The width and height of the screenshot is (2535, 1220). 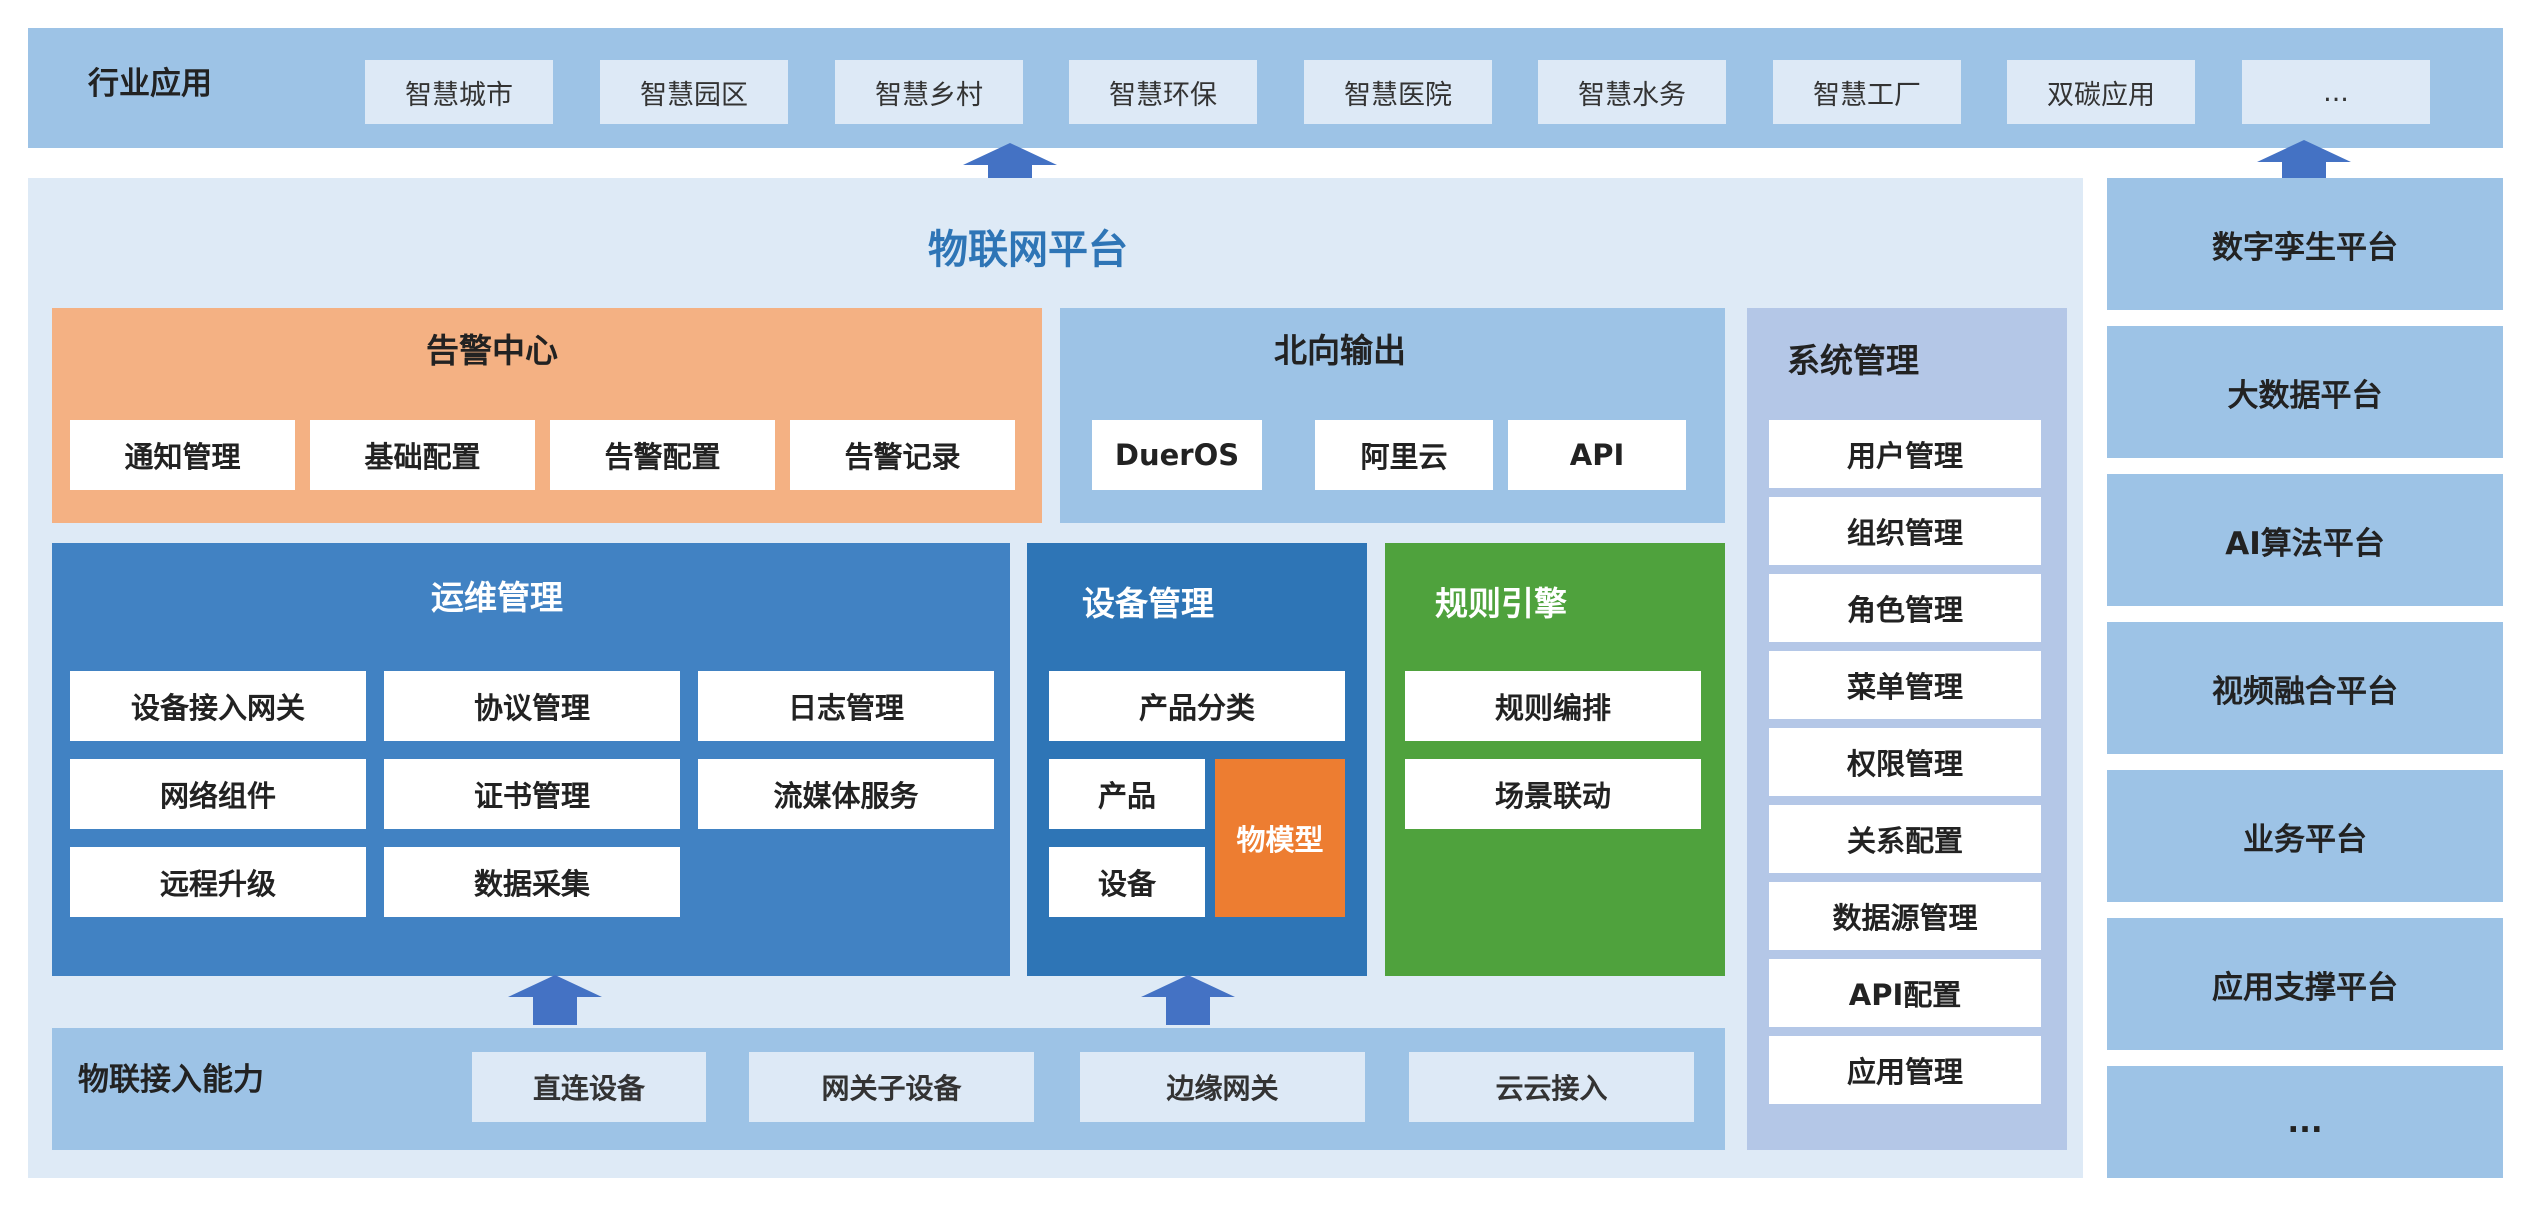 What do you see at coordinates (492, 350) in the screenshot?
I see `alarm-center-title: 告警中心` at bounding box center [492, 350].